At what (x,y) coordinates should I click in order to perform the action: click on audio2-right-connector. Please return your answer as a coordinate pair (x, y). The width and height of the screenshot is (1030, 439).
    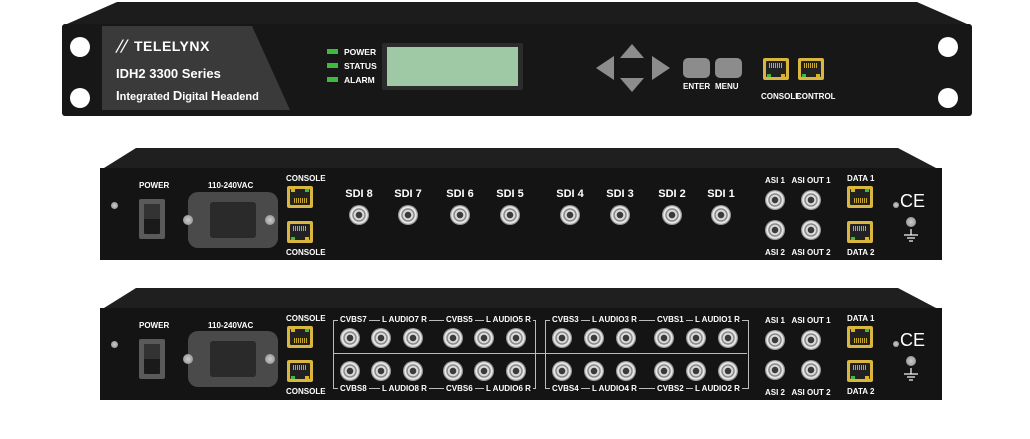
    Looking at the image, I should click on (728, 371).